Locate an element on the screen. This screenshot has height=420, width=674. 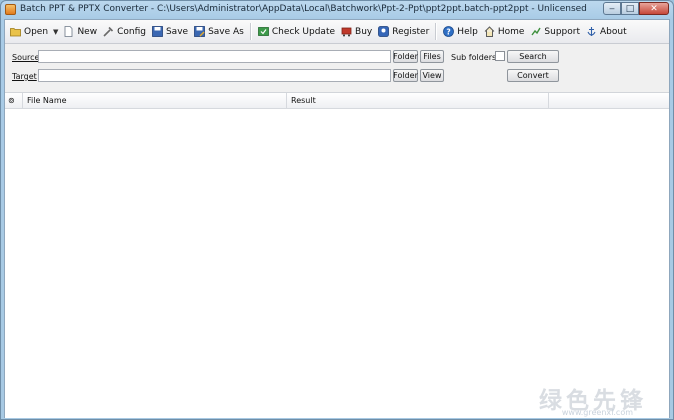
new-button: New is located at coordinates (80, 32).